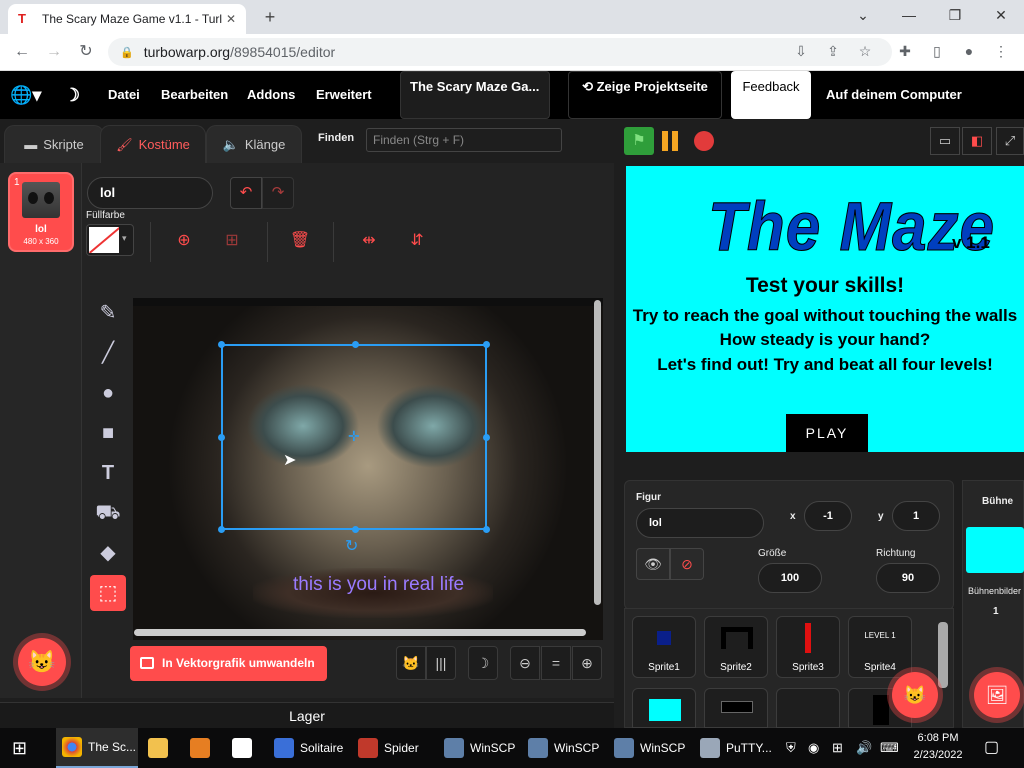 Image resolution: width=1024 pixels, height=768 pixels. What do you see at coordinates (771, 95) in the screenshot?
I see `feedback-button: Feedback` at bounding box center [771, 95].